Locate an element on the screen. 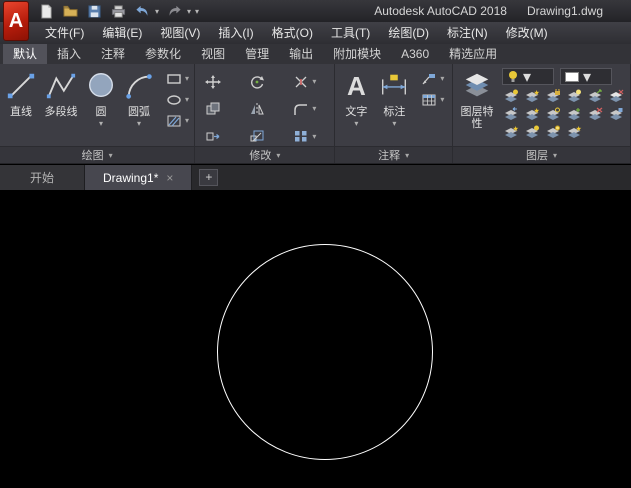 This screenshot has width=631, height=488. file-tab-start: 开始 is located at coordinates (43, 177).